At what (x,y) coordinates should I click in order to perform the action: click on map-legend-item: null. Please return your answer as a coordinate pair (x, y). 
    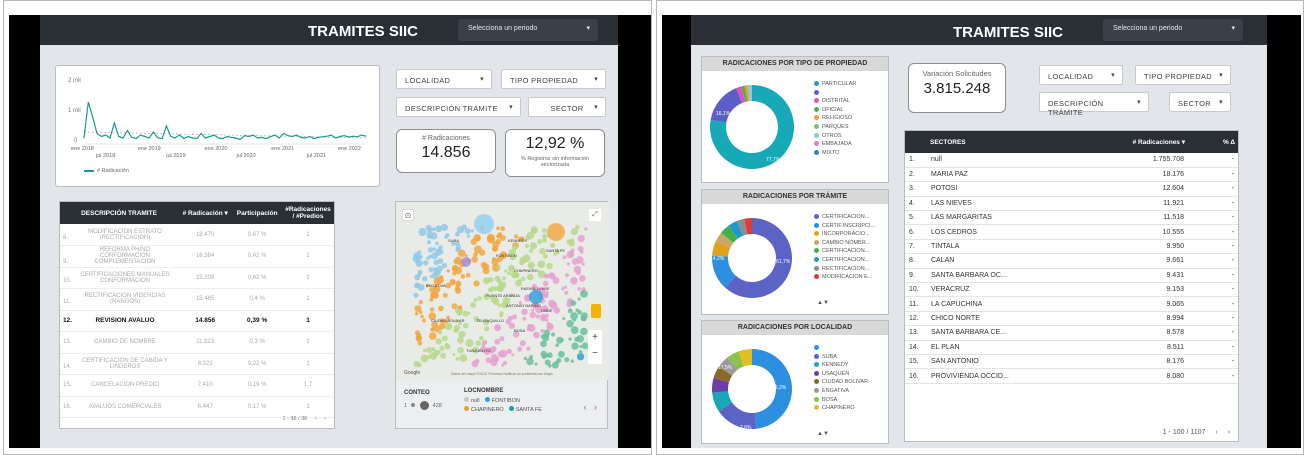
    Looking at the image, I should click on (472, 400).